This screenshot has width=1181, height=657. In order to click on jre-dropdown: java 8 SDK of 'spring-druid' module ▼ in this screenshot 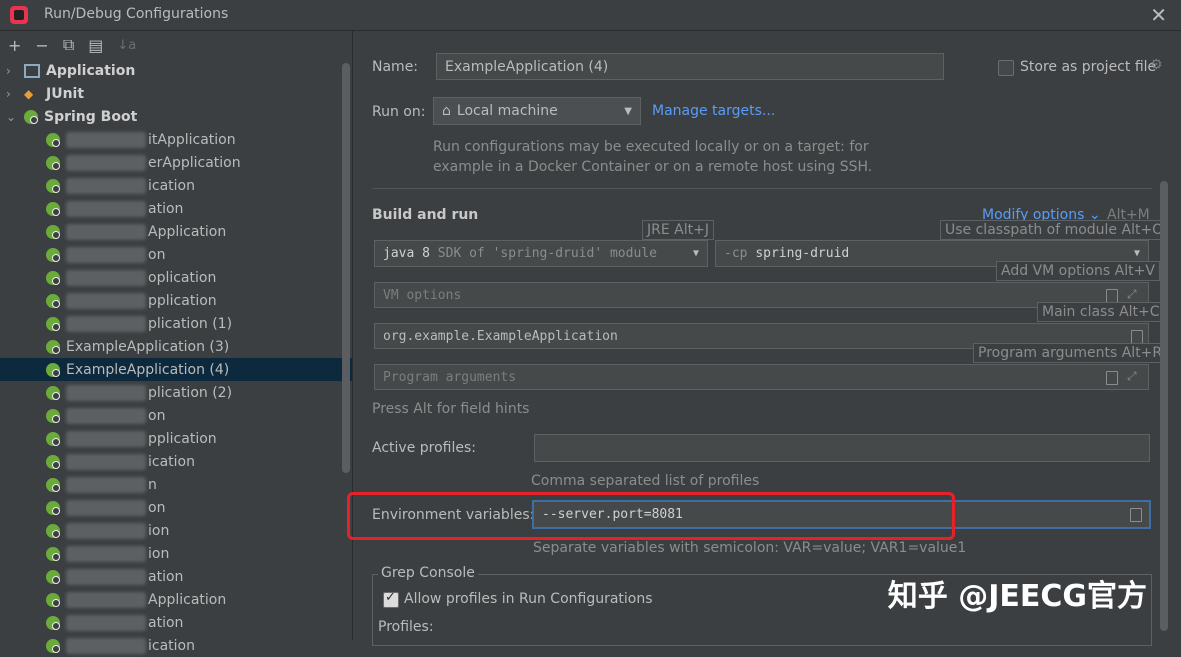, I will do `click(541, 253)`.